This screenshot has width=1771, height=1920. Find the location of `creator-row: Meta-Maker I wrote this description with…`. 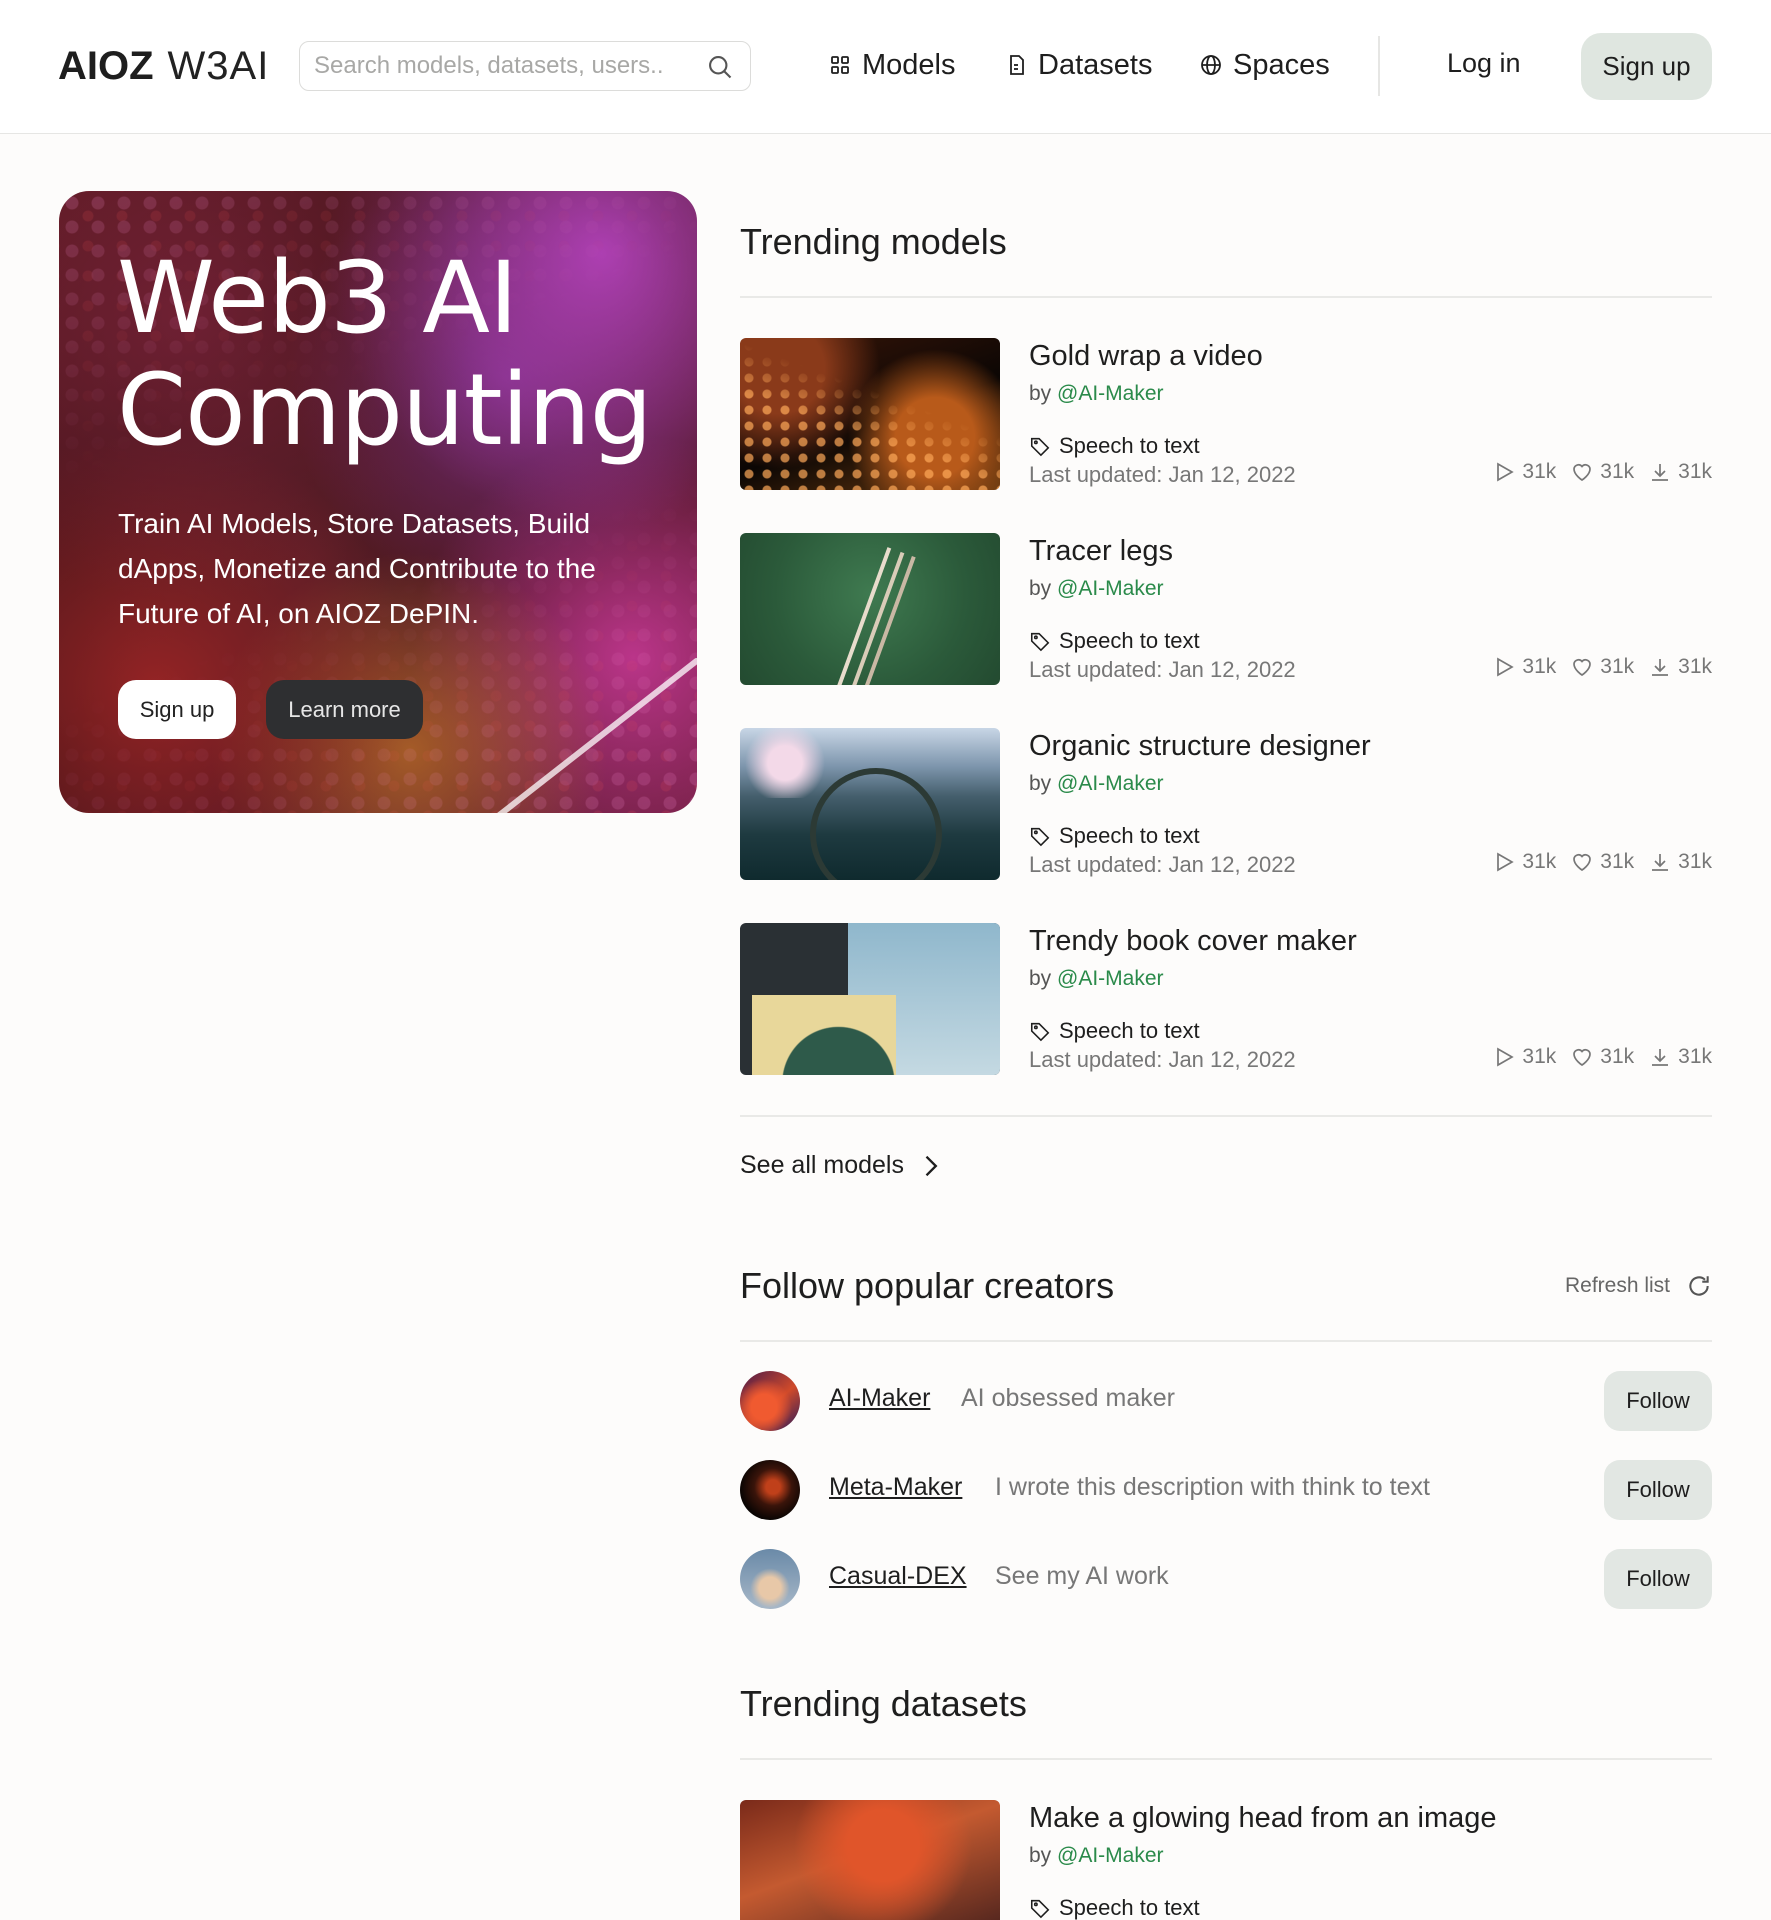

creator-row: Meta-Maker I wrote this description with… is located at coordinates (1226, 1490).